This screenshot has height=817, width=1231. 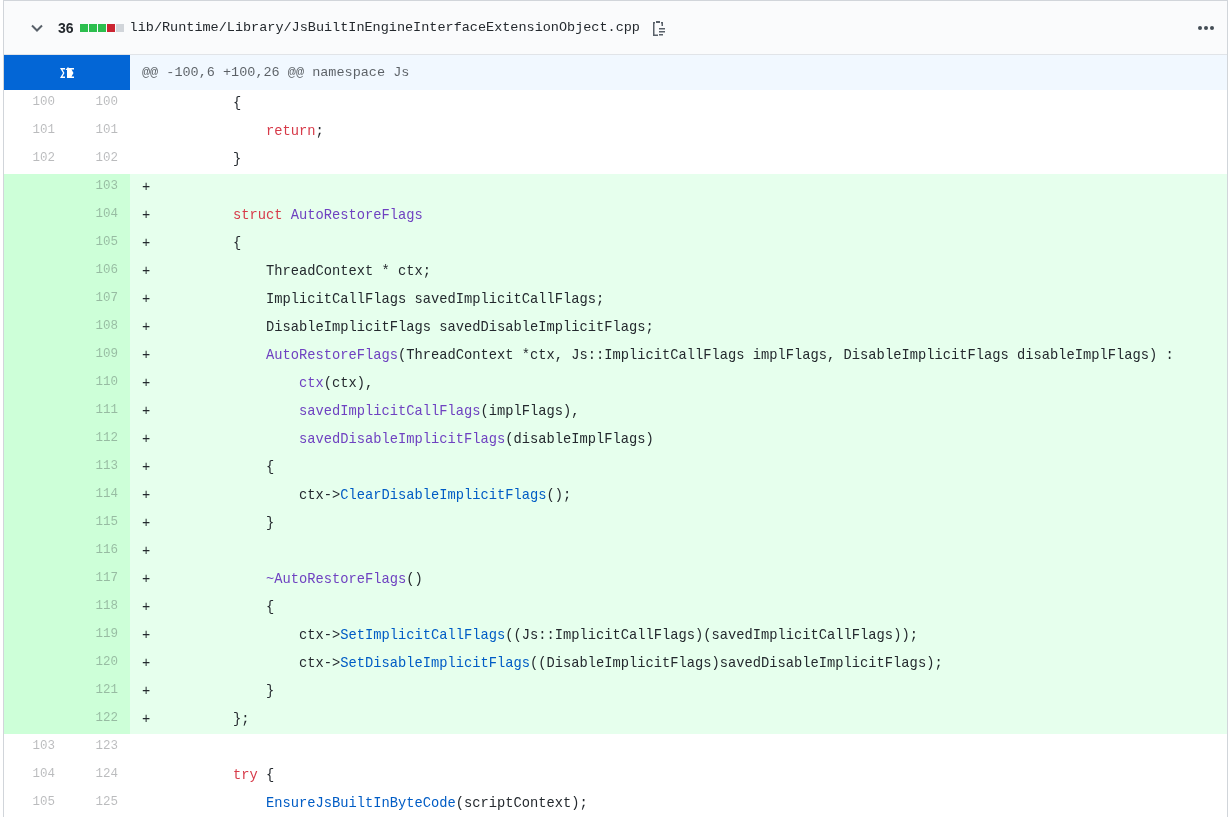 I want to click on code-line: savedImplicitCallFlags(implFlags),, so click(x=439, y=412).